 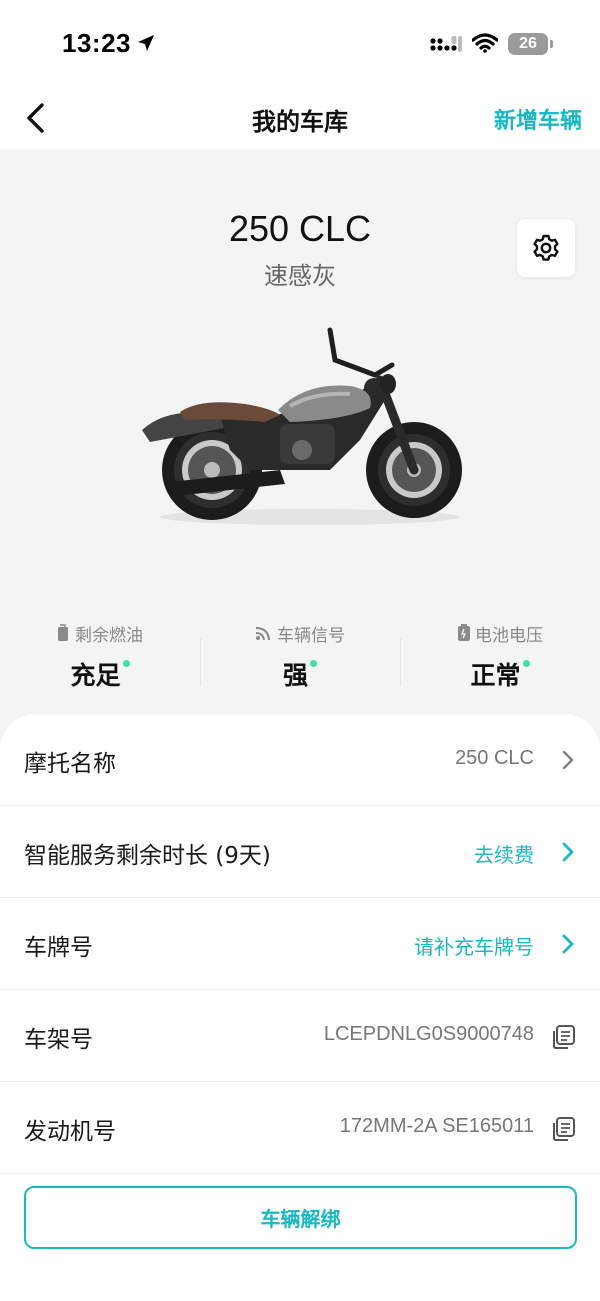 What do you see at coordinates (146, 45) in the screenshot?
I see `location-arrow-icon` at bounding box center [146, 45].